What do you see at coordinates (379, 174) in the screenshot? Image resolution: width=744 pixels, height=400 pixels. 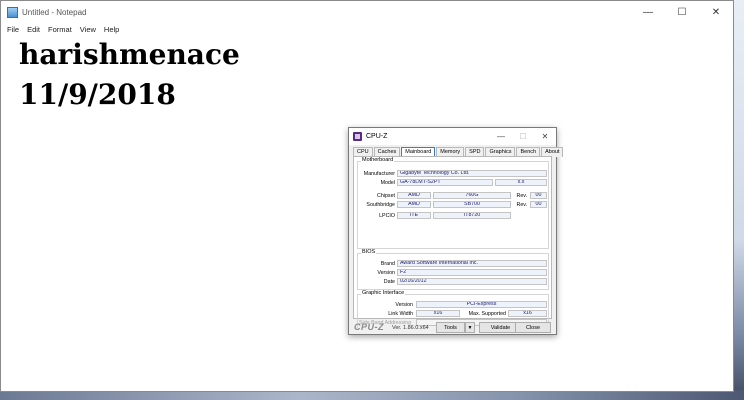 I see `manufacturer-label: Manufacturer` at bounding box center [379, 174].